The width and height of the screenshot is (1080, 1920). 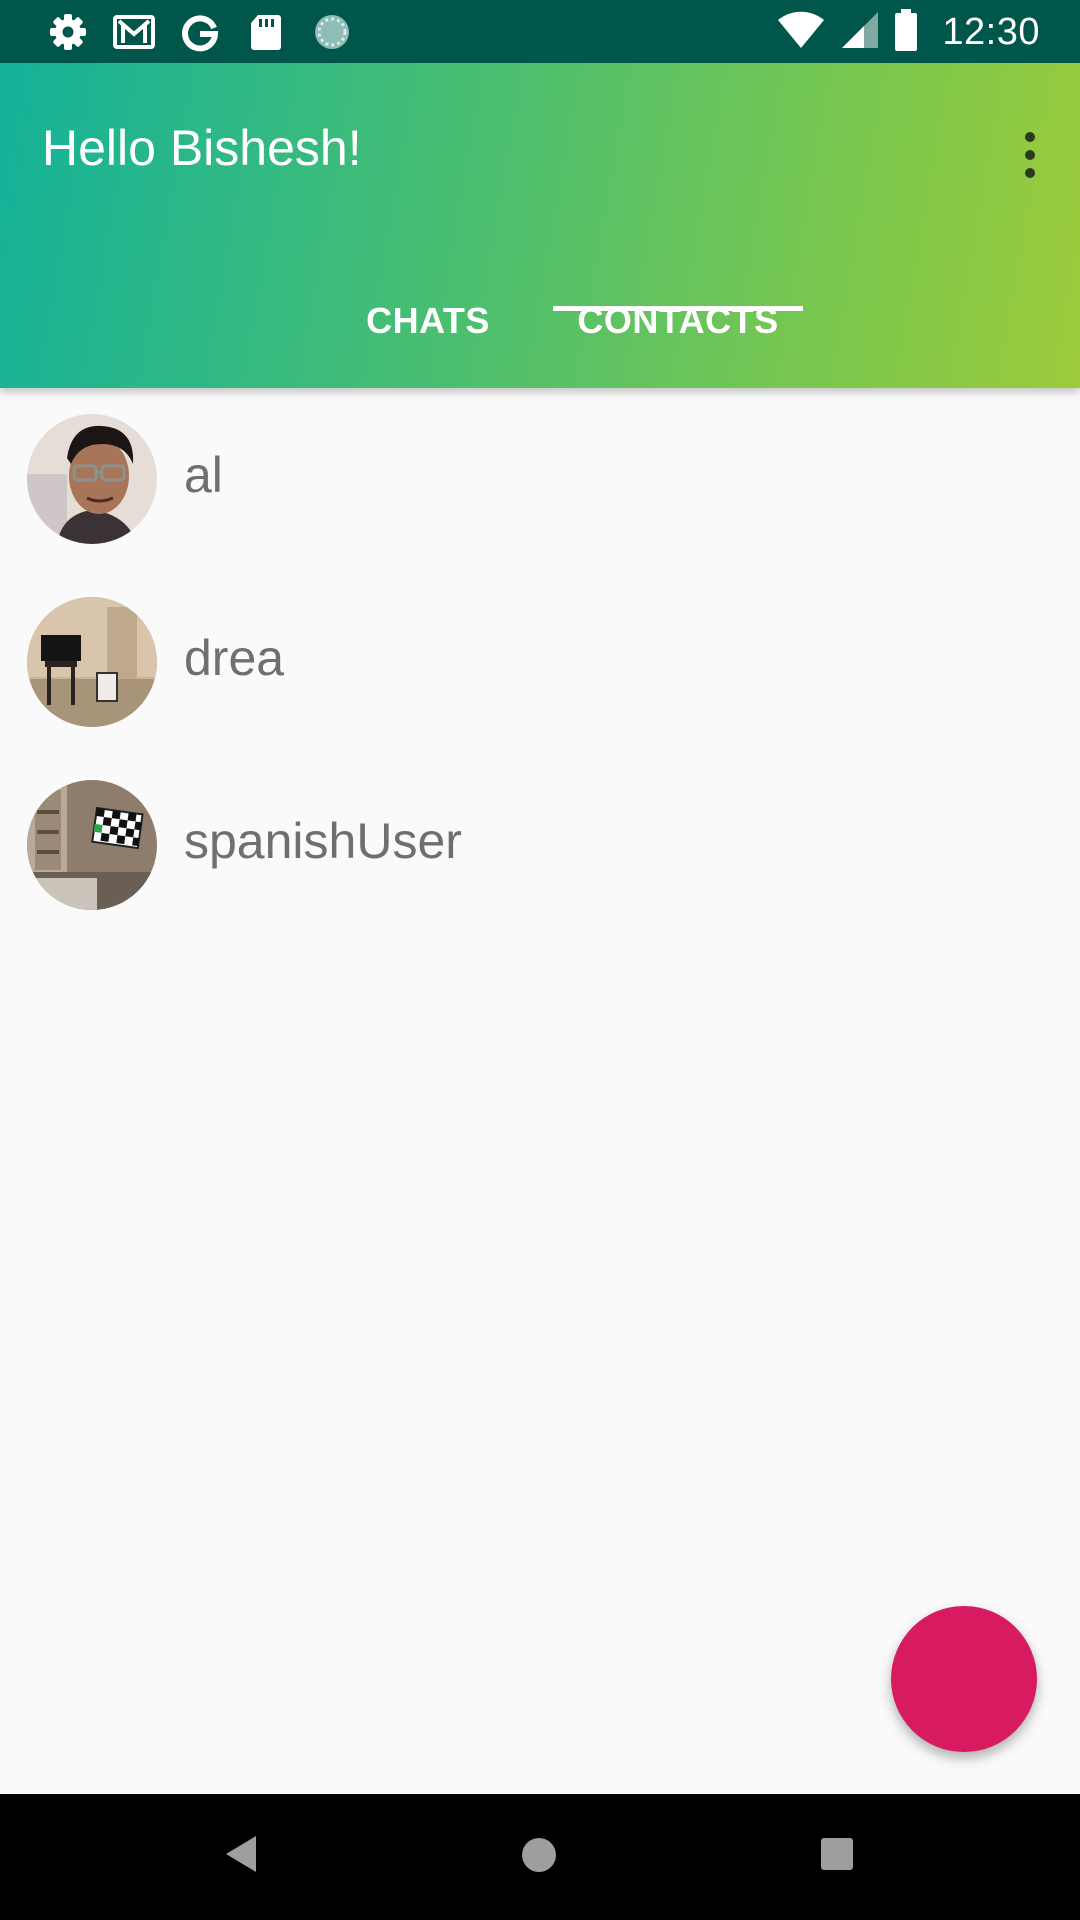 I want to click on status-time: 12:30, so click(x=991, y=31).